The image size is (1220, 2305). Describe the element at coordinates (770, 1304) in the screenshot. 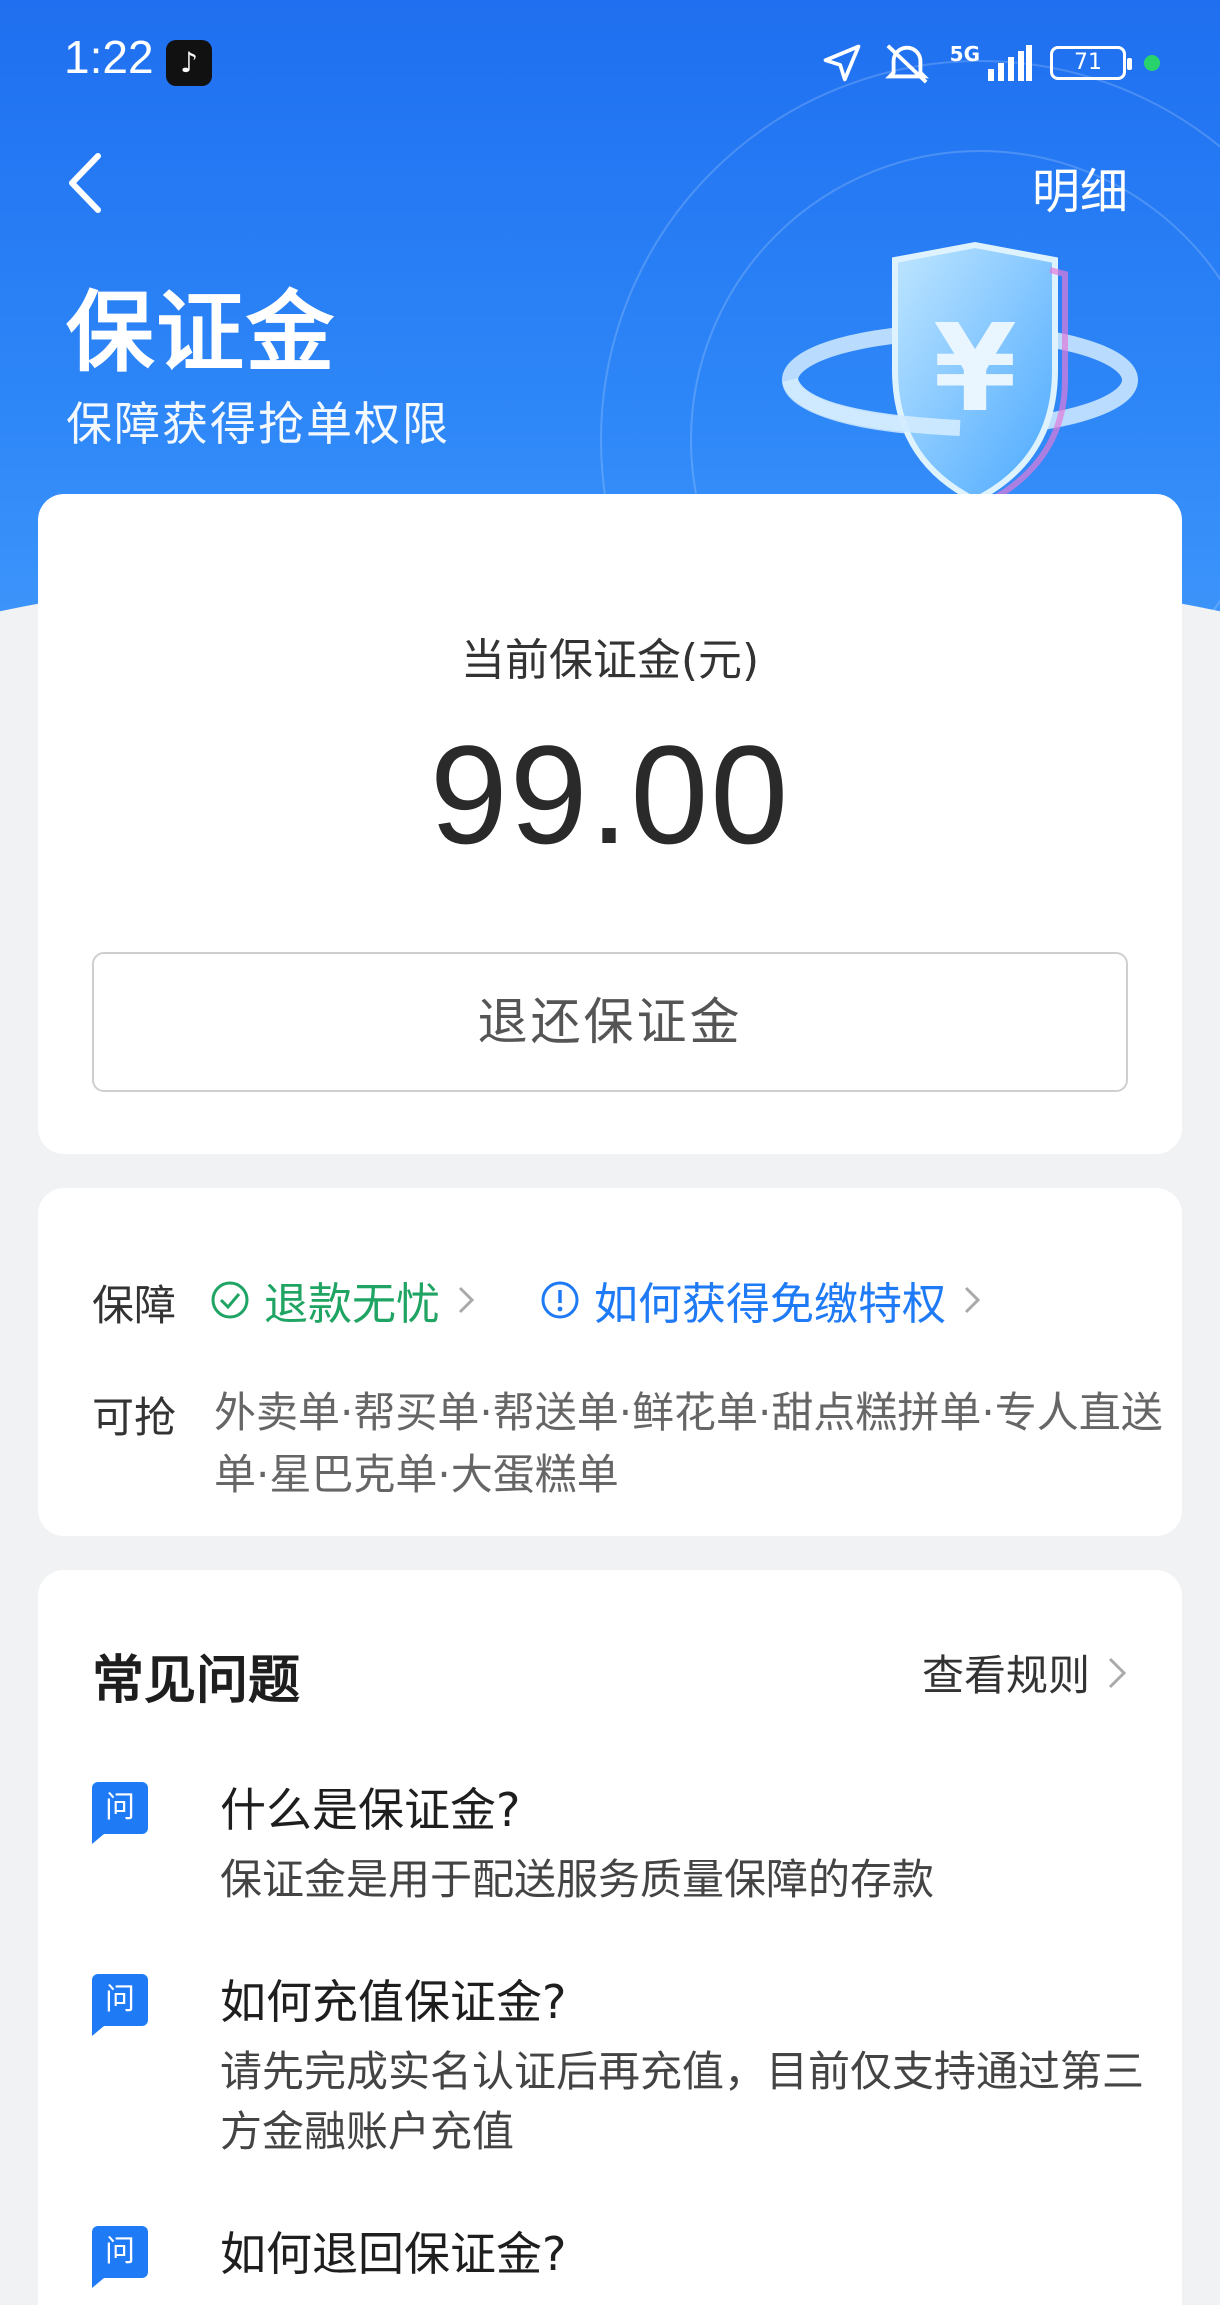

I see `free-privilege-label: 如何获得免缴特权` at that location.